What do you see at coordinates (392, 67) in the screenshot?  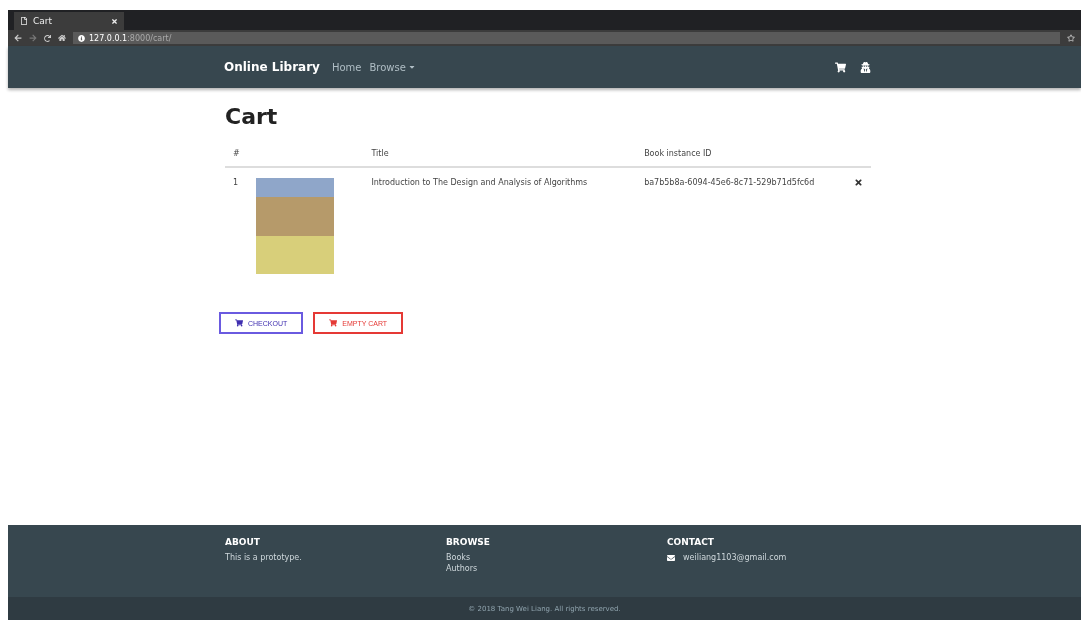 I see `browse-dropdown: Browse` at bounding box center [392, 67].